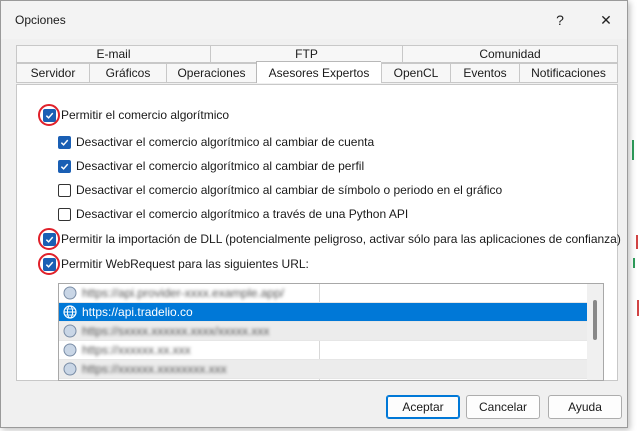  I want to click on tab-label: E-mail, so click(113, 54).